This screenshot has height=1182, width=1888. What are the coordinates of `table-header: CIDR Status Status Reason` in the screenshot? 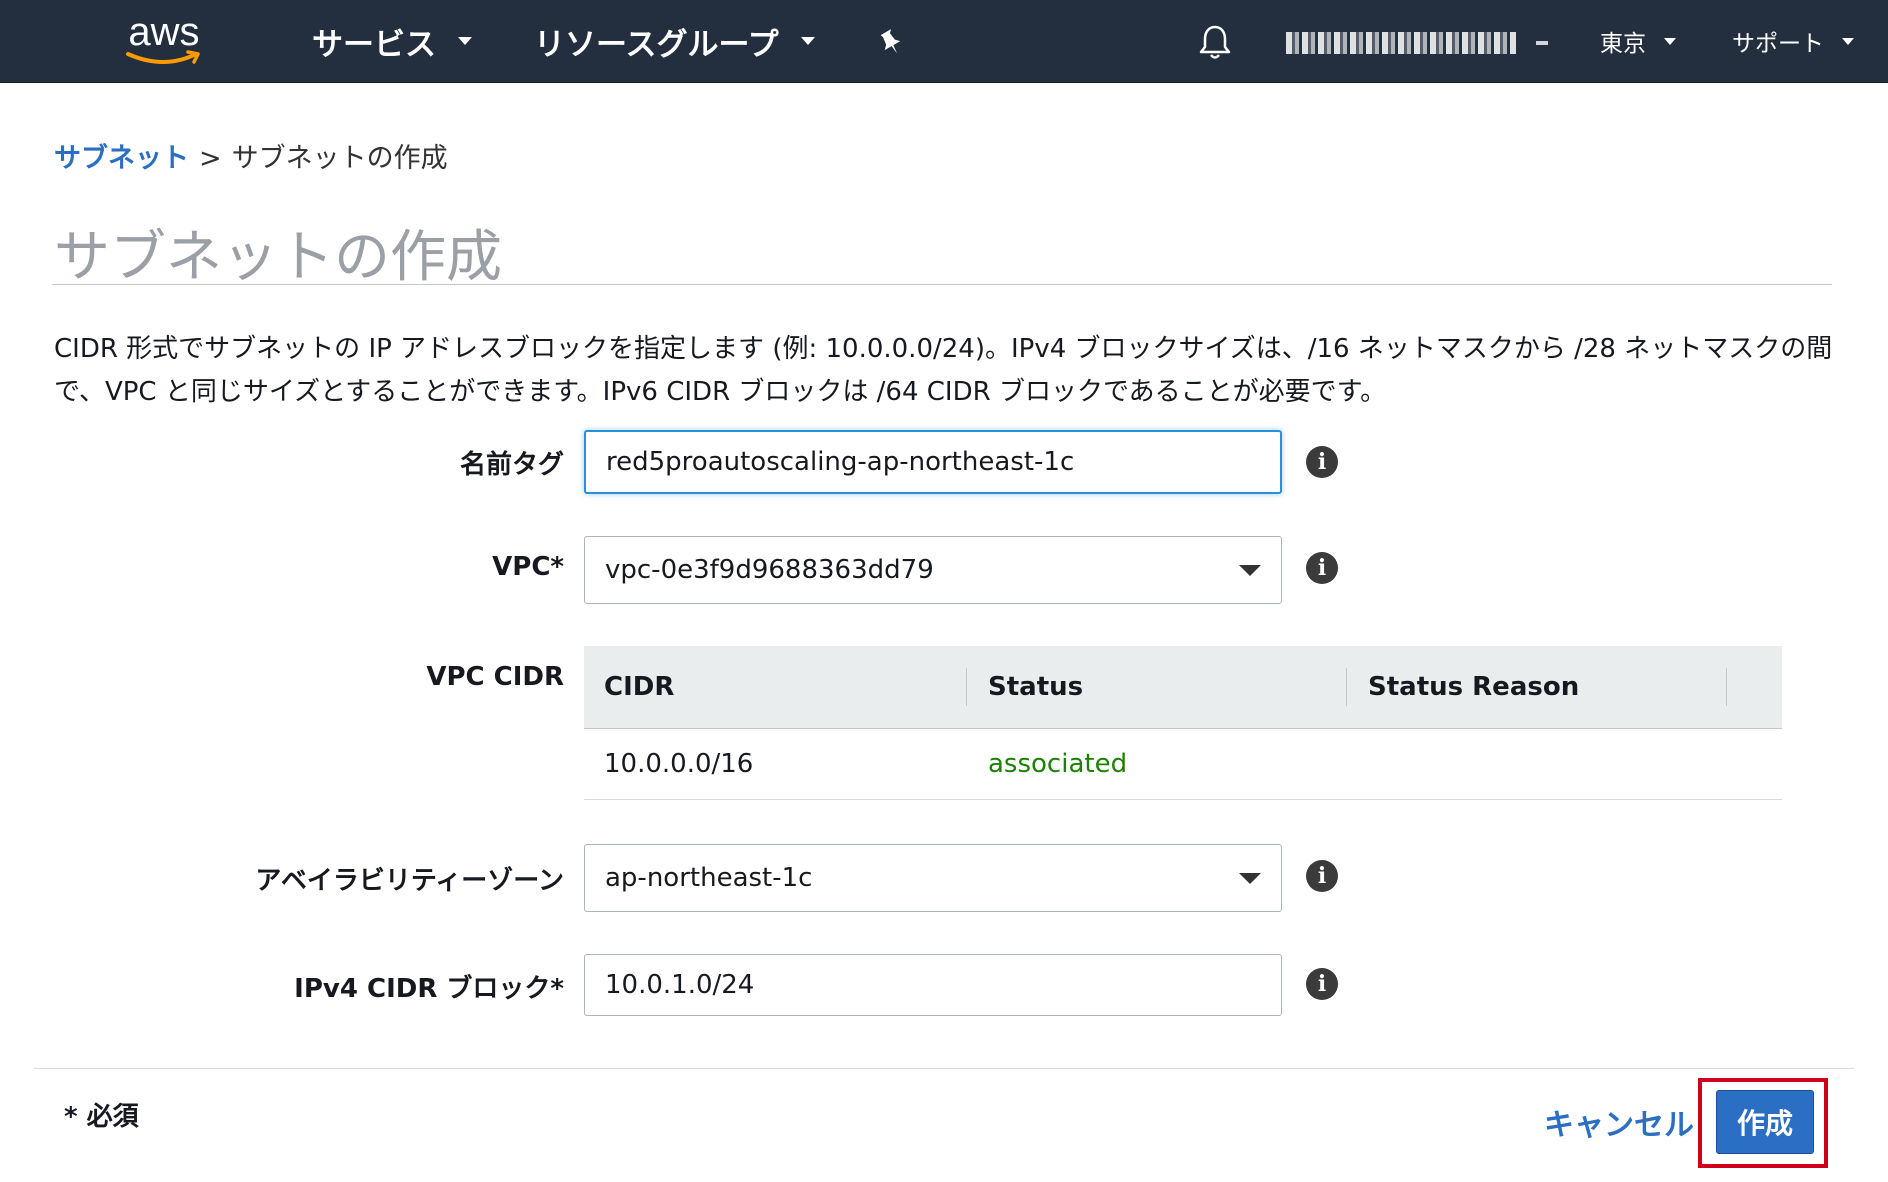 It's located at (1183, 687).